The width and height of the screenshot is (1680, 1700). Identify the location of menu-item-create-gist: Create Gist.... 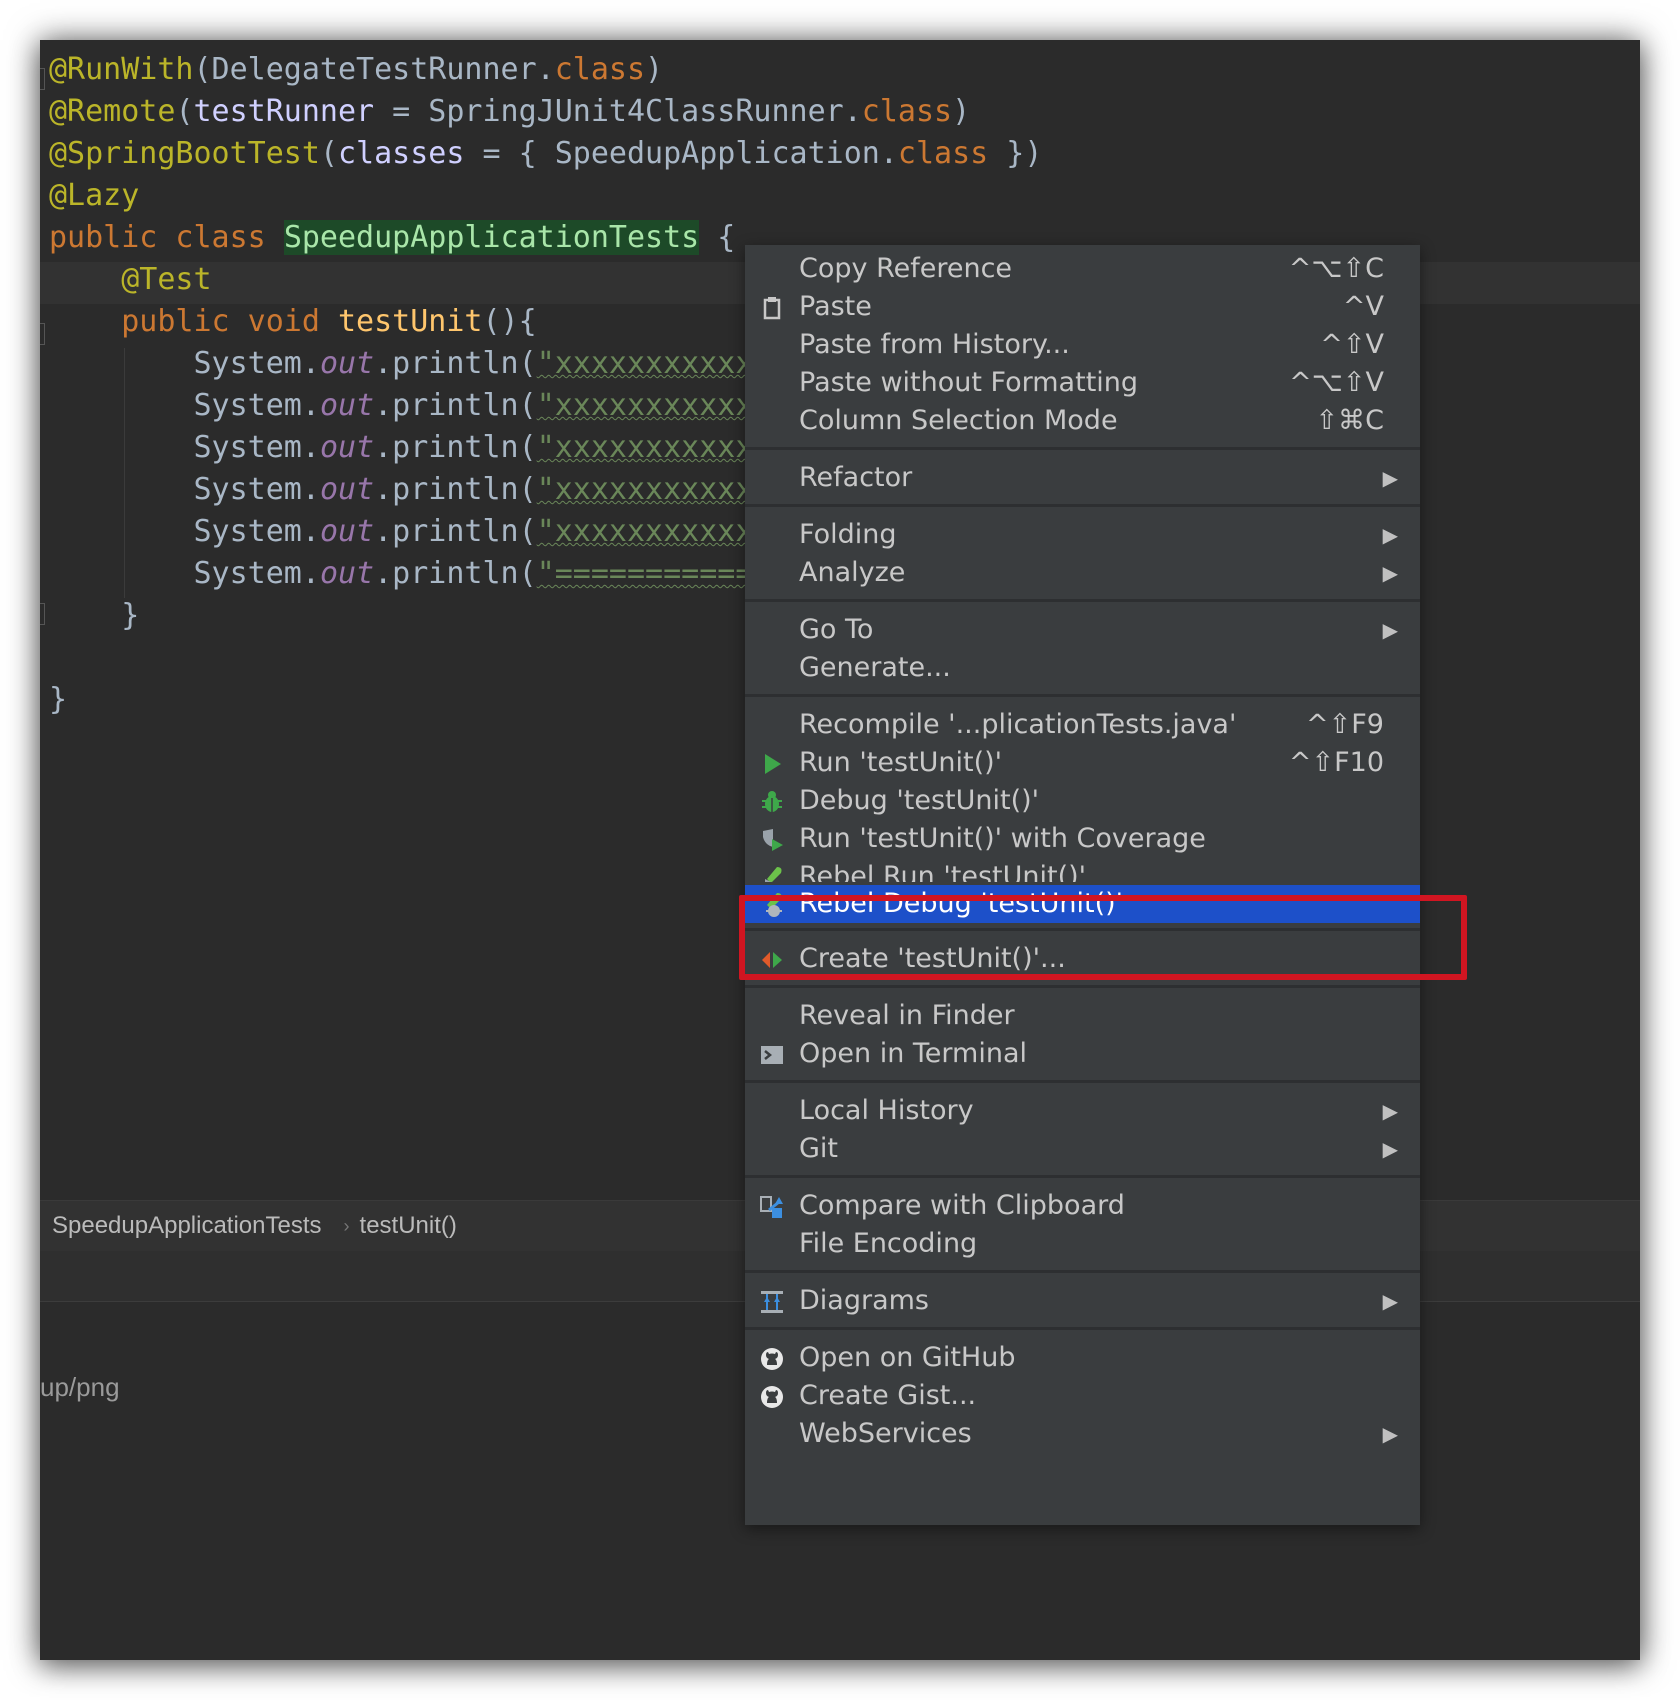
(1082, 1396).